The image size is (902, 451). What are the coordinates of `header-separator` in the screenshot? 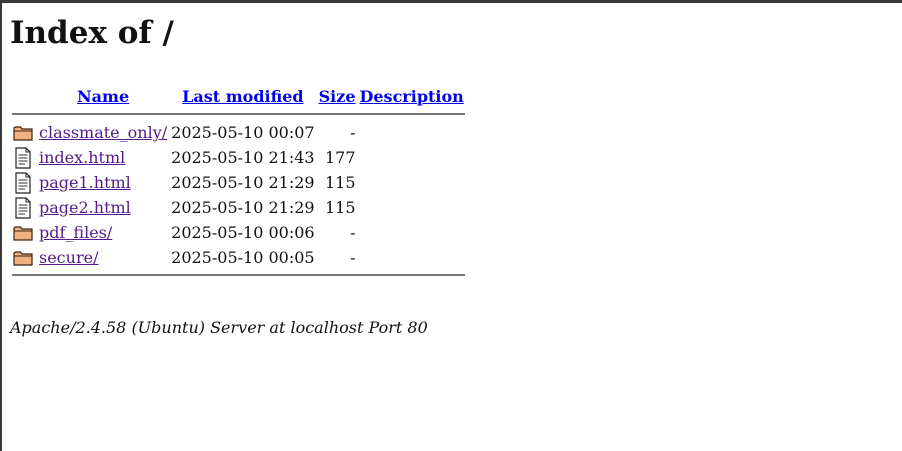 It's located at (238, 114).